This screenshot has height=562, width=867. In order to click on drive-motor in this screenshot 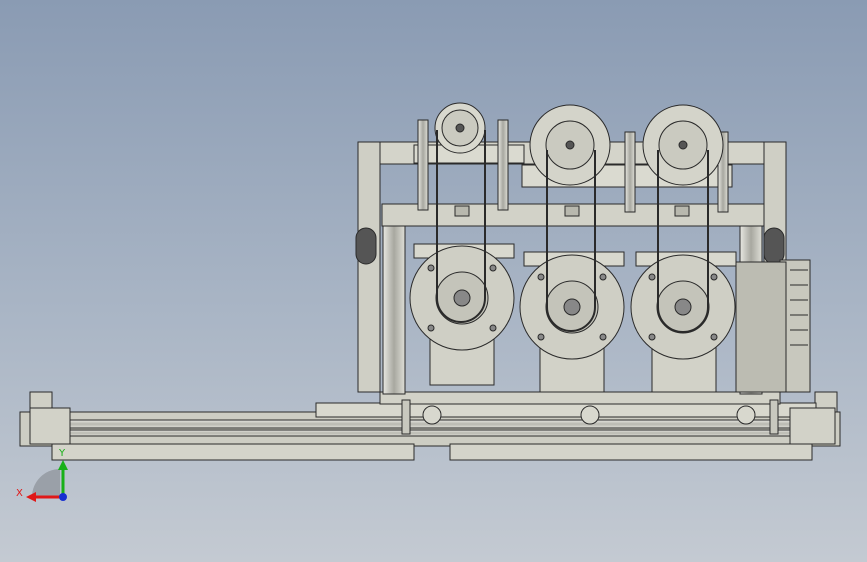, I will do `click(773, 326)`.